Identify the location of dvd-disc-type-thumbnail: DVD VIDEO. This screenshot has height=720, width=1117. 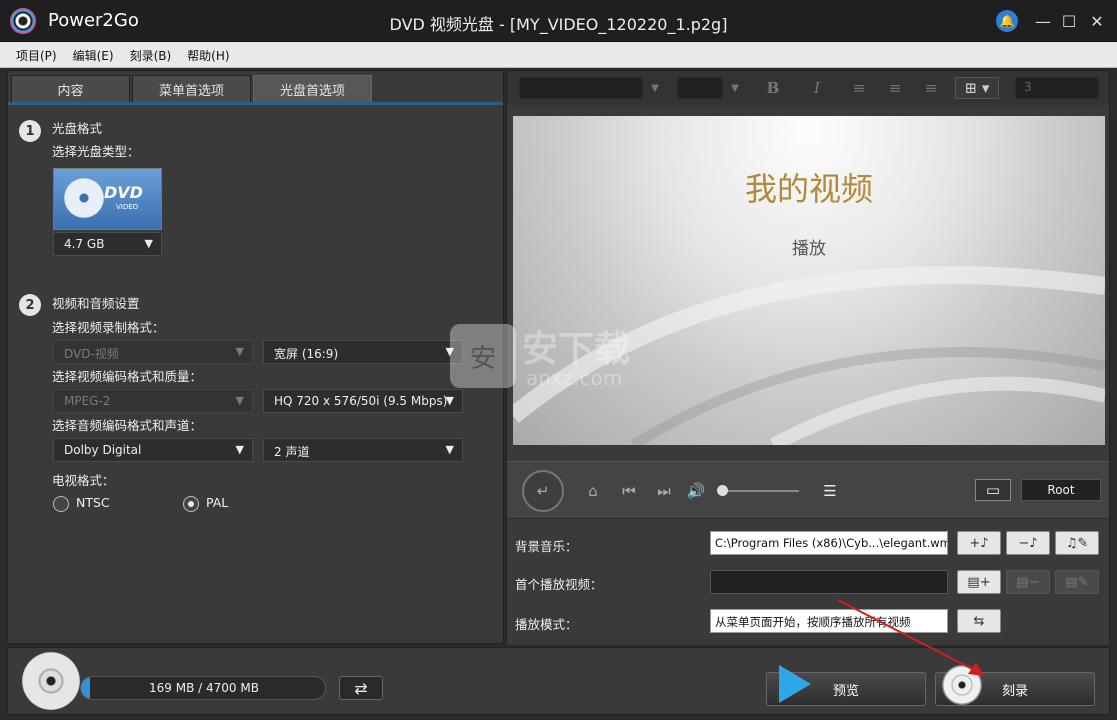
(107, 199).